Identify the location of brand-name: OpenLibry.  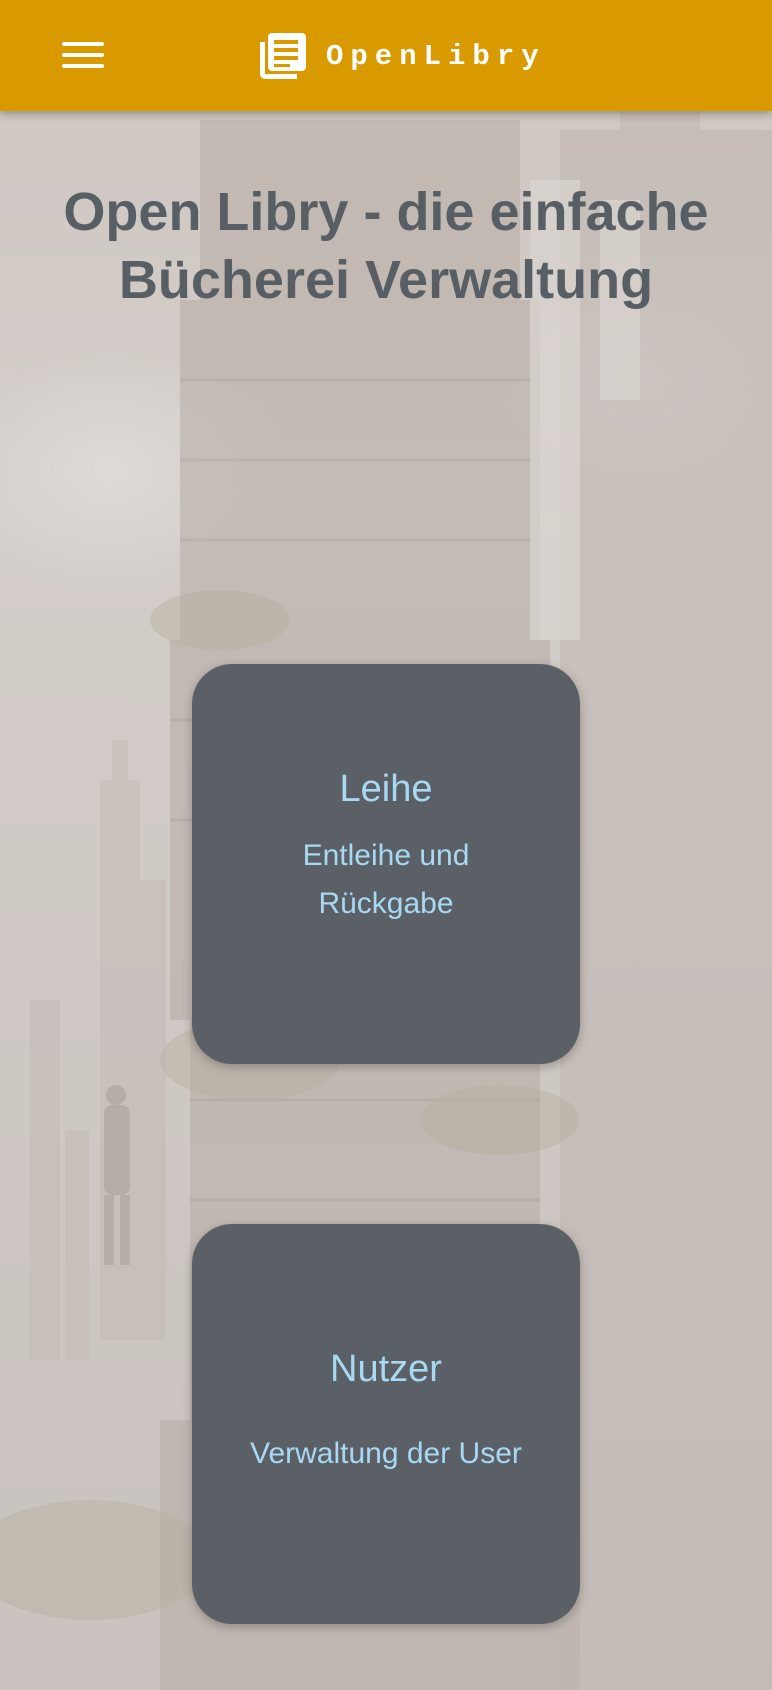
(436, 56).